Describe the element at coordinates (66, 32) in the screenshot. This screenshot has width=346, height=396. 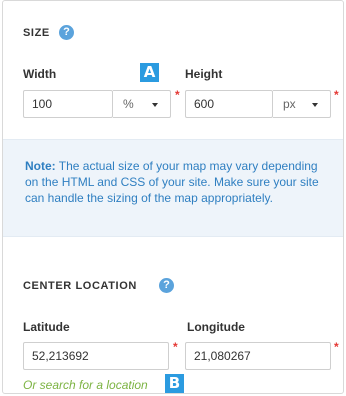
I see `size-help-icon: ?` at that location.